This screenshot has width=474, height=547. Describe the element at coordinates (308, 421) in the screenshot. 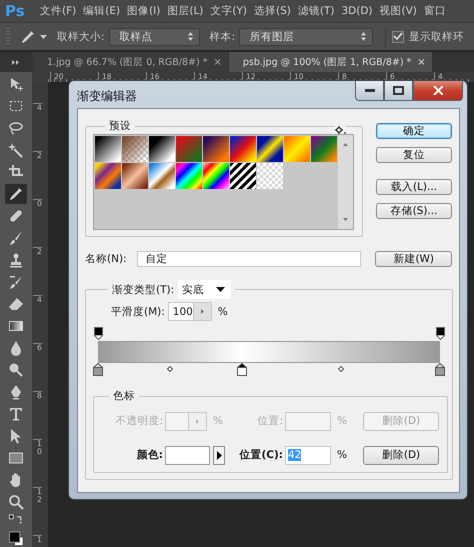

I see `position-field` at that location.